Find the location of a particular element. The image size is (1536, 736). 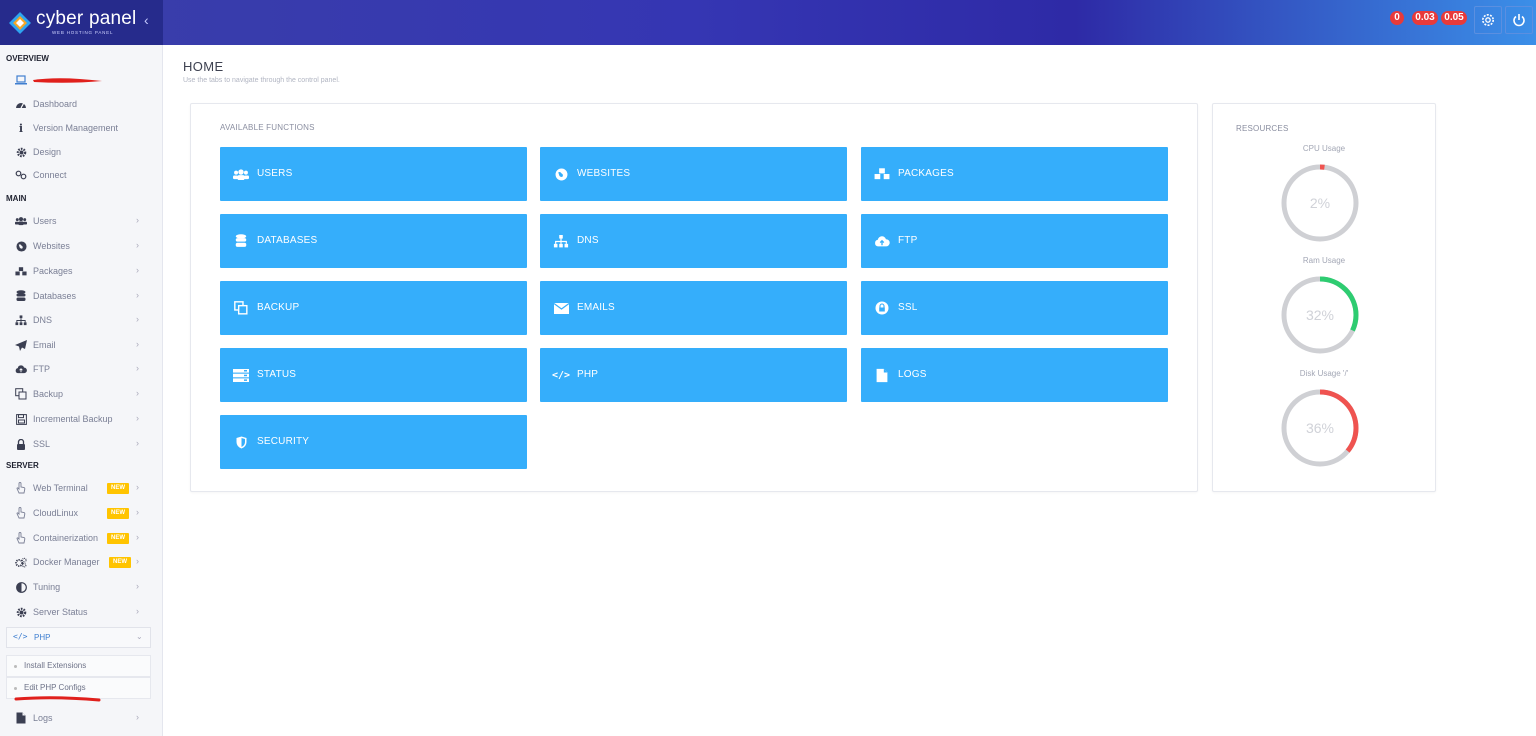

sidebar-item-label: SSL is located at coordinates (42, 444).